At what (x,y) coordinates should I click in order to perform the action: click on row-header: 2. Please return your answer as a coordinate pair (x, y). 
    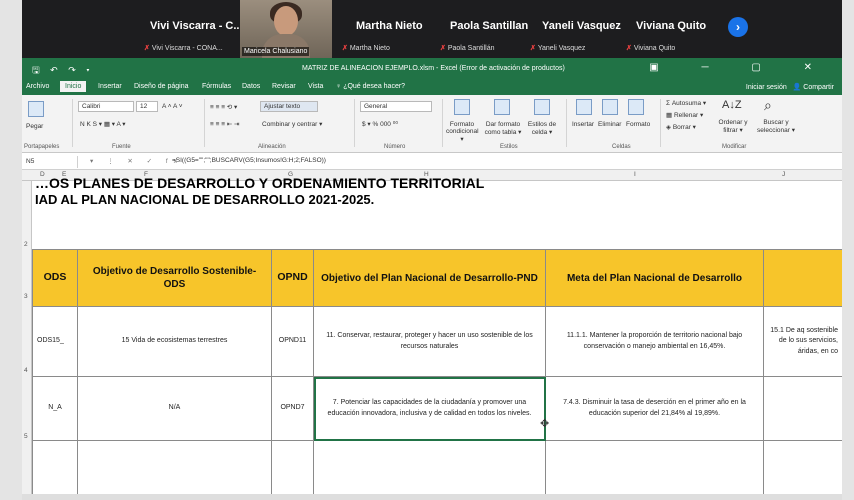
    Looking at the image, I should click on (26, 244).